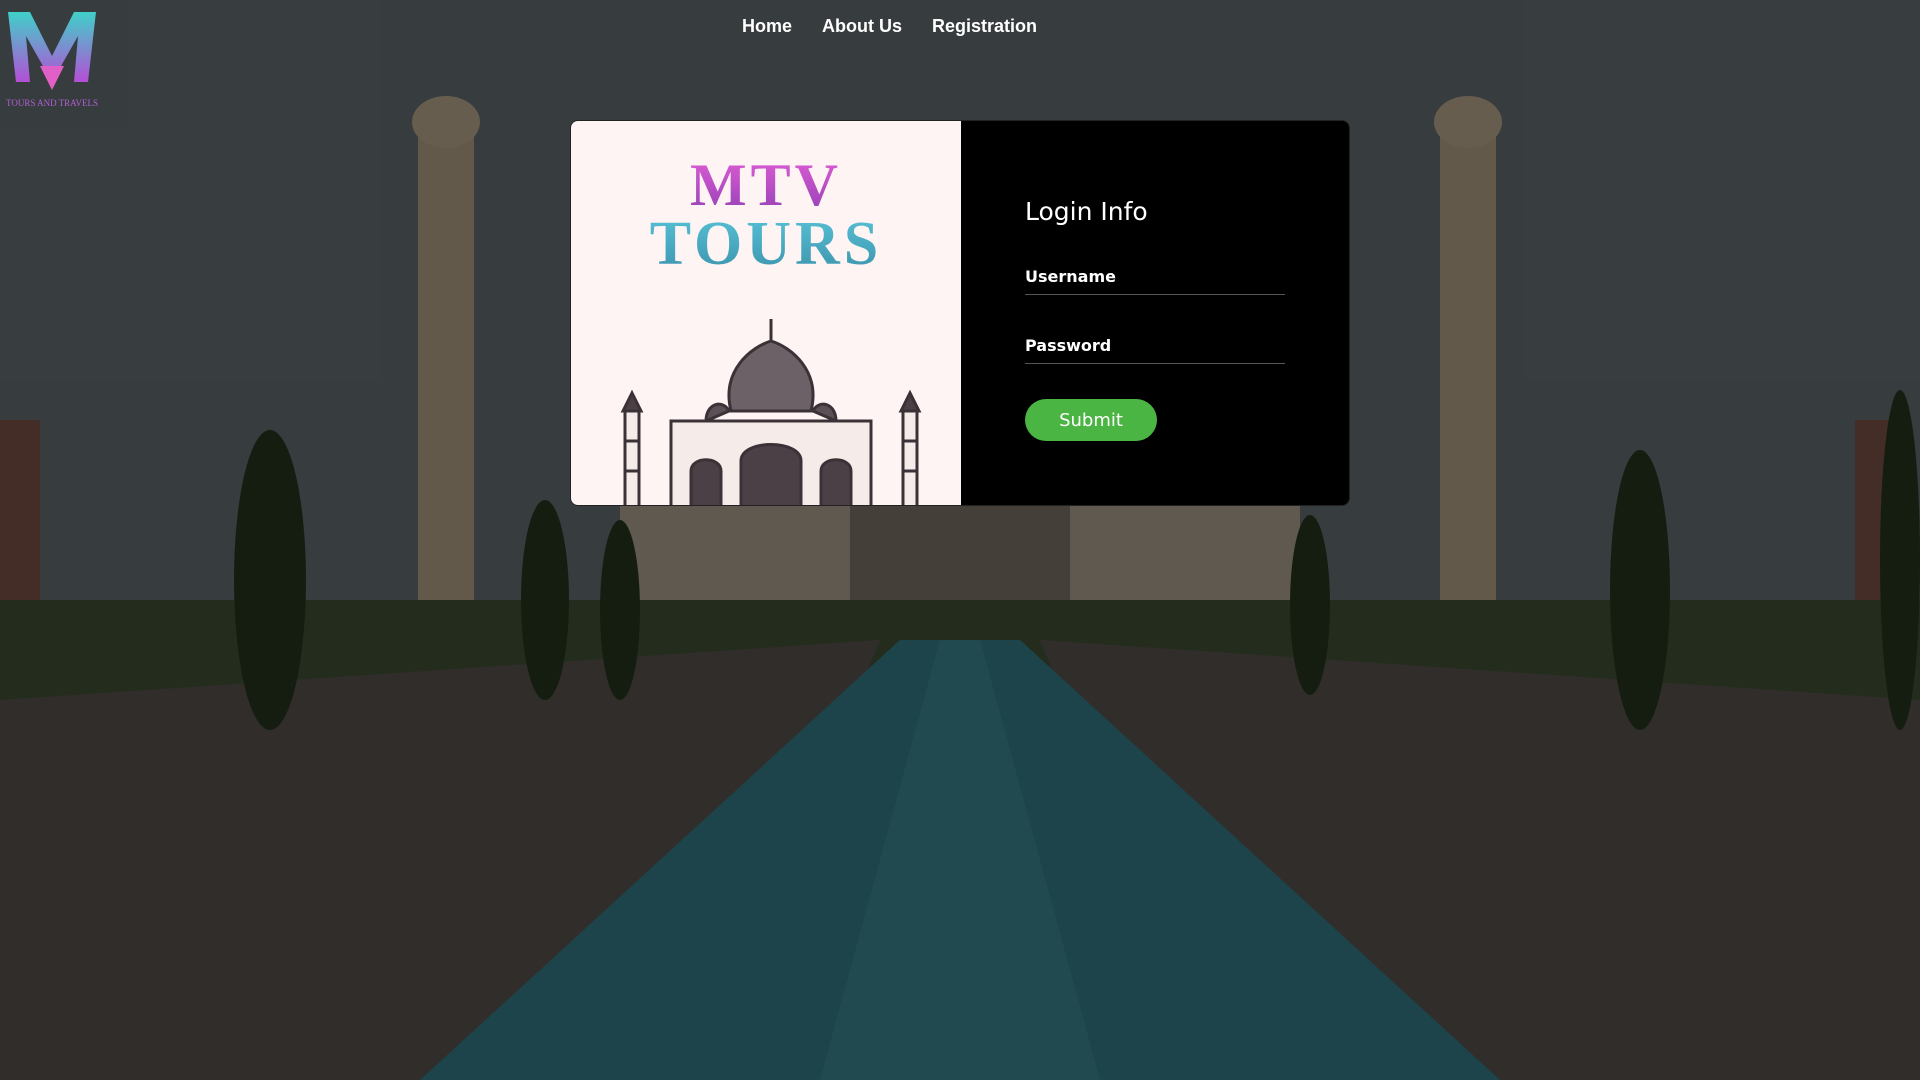 This screenshot has height=1080, width=1920. Describe the element at coordinates (1155, 313) in the screenshot. I see `login-form-panel: Login Info Submit` at that location.